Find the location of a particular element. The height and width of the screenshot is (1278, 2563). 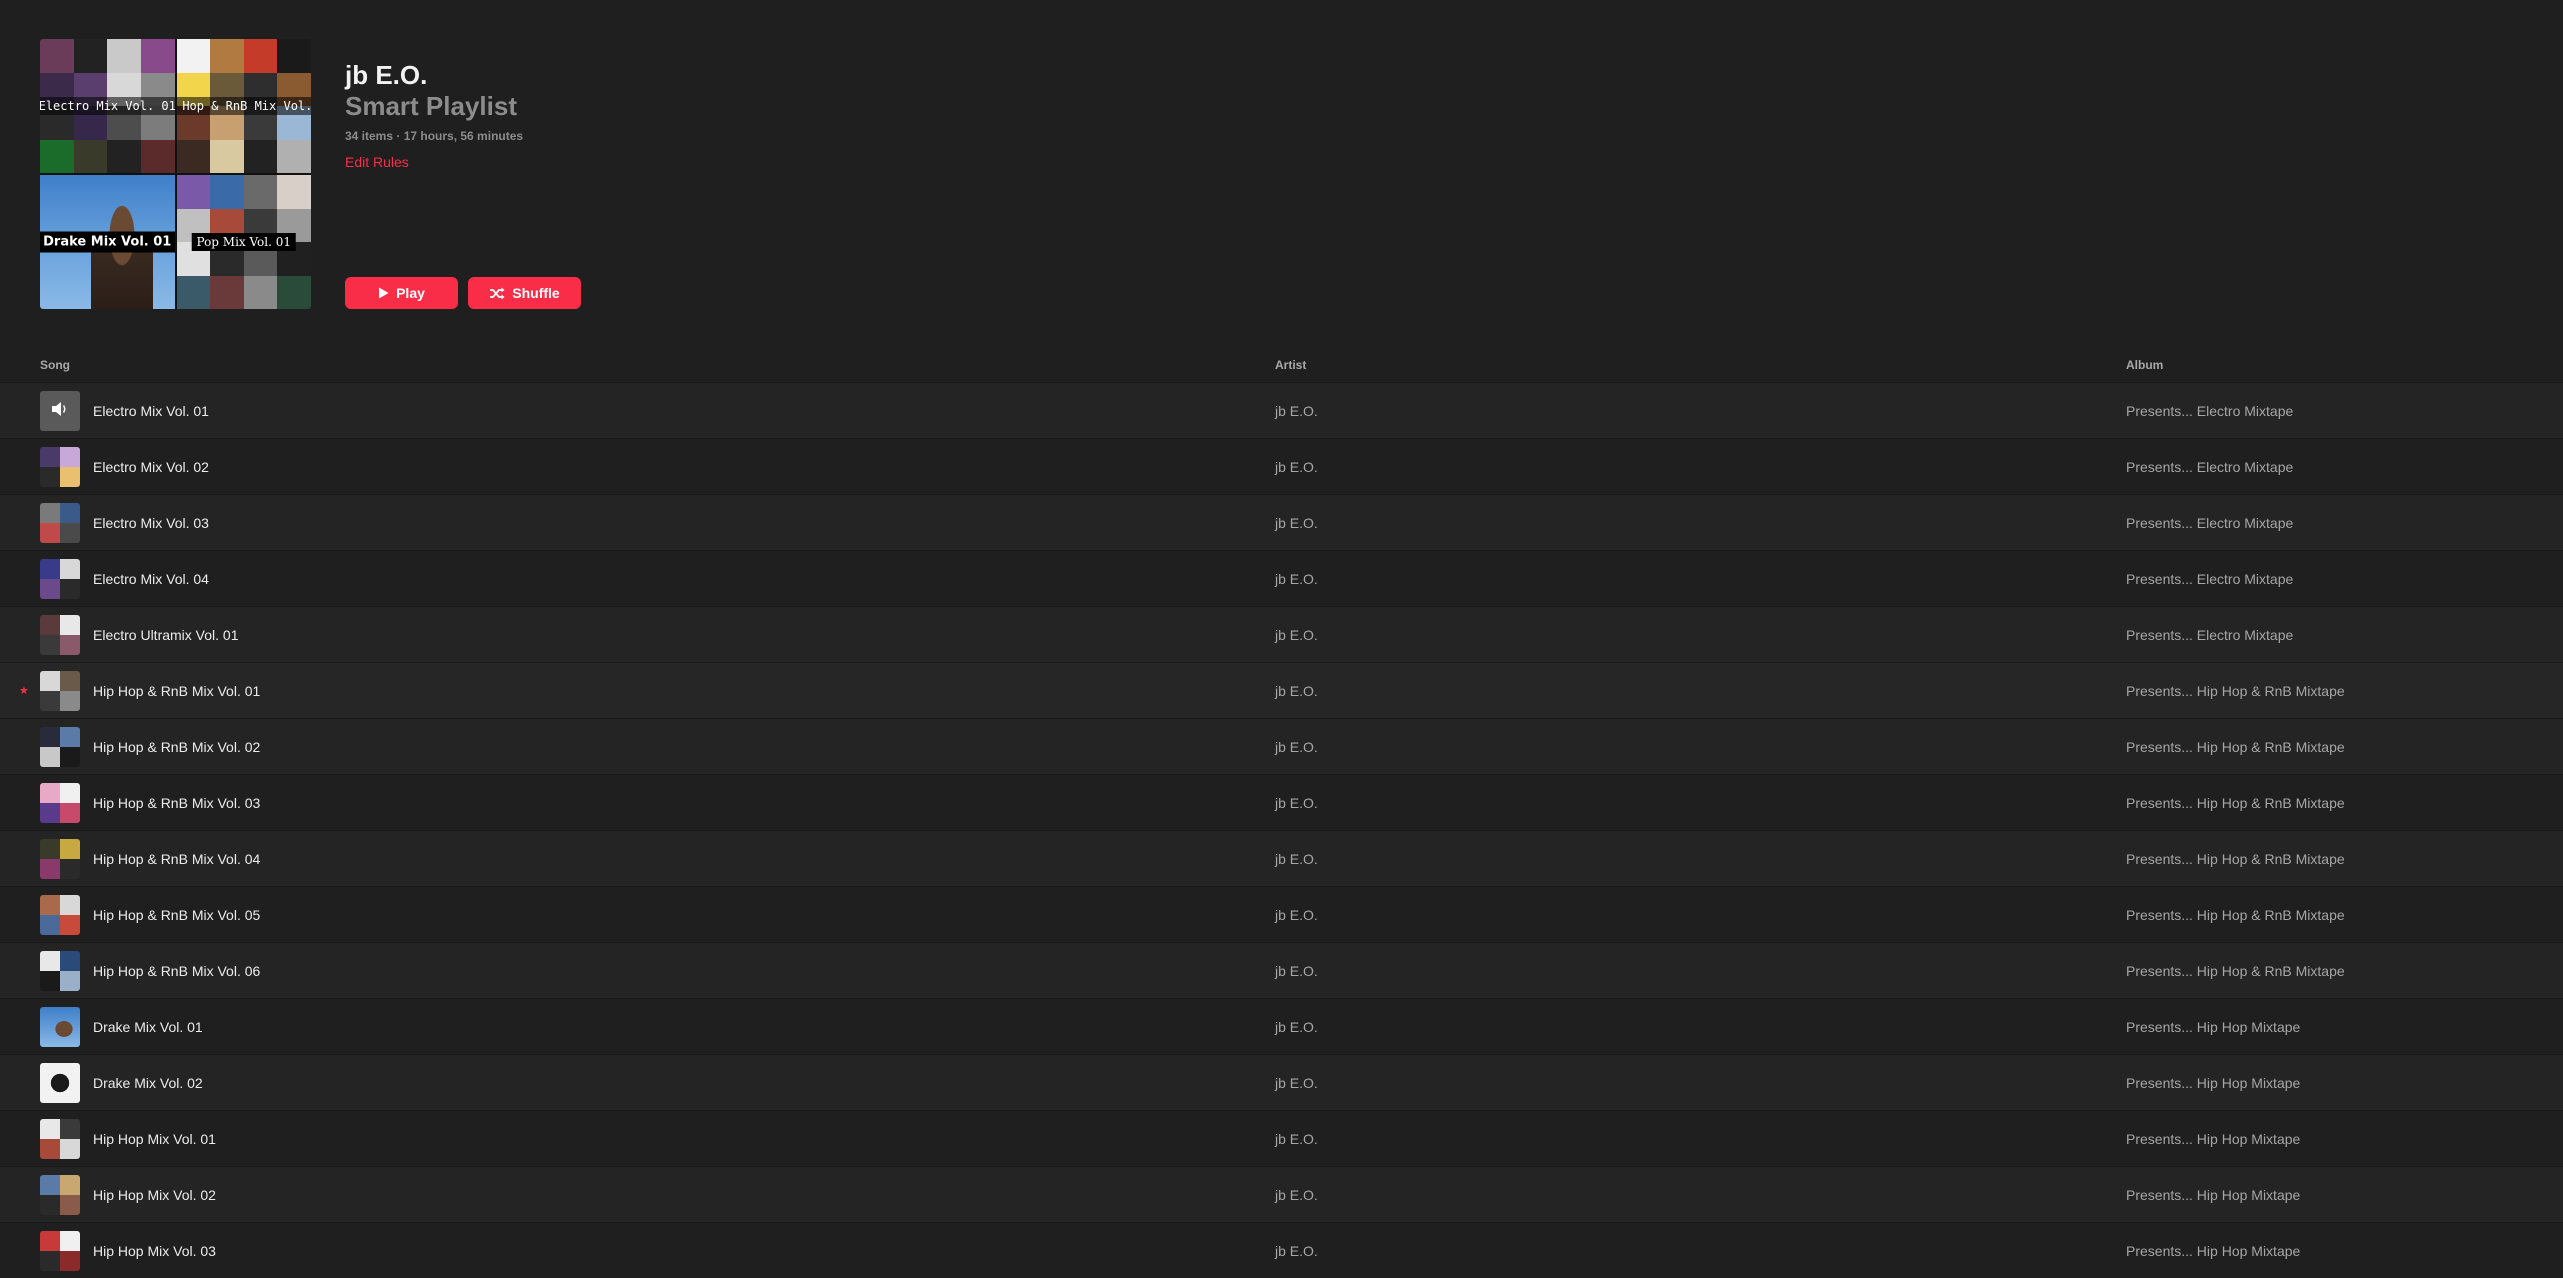

pop-mix-cover: Pop Mix Vol. 01 is located at coordinates (243, 242).